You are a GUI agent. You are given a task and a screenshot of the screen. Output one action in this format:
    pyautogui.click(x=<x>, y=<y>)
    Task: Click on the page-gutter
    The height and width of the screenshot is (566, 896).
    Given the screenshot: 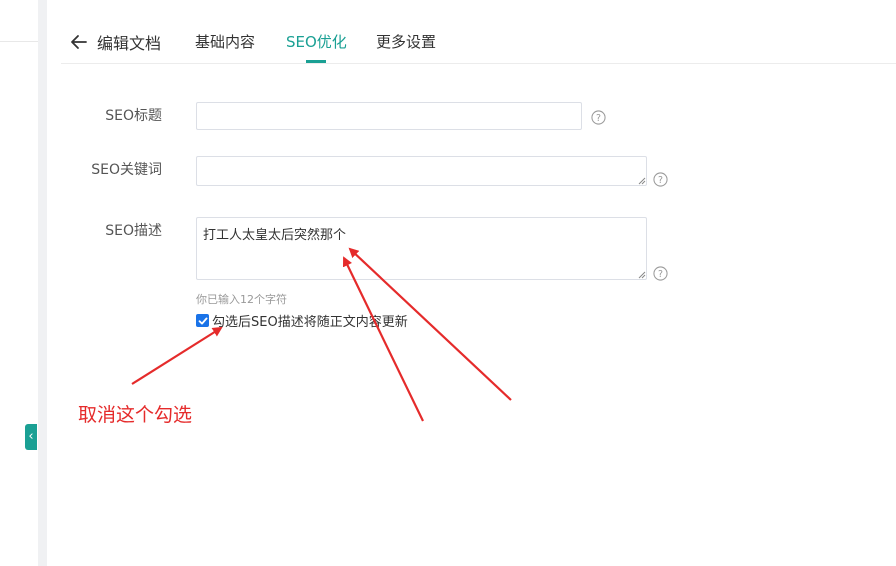 What is the action you would take?
    pyautogui.click(x=42, y=283)
    